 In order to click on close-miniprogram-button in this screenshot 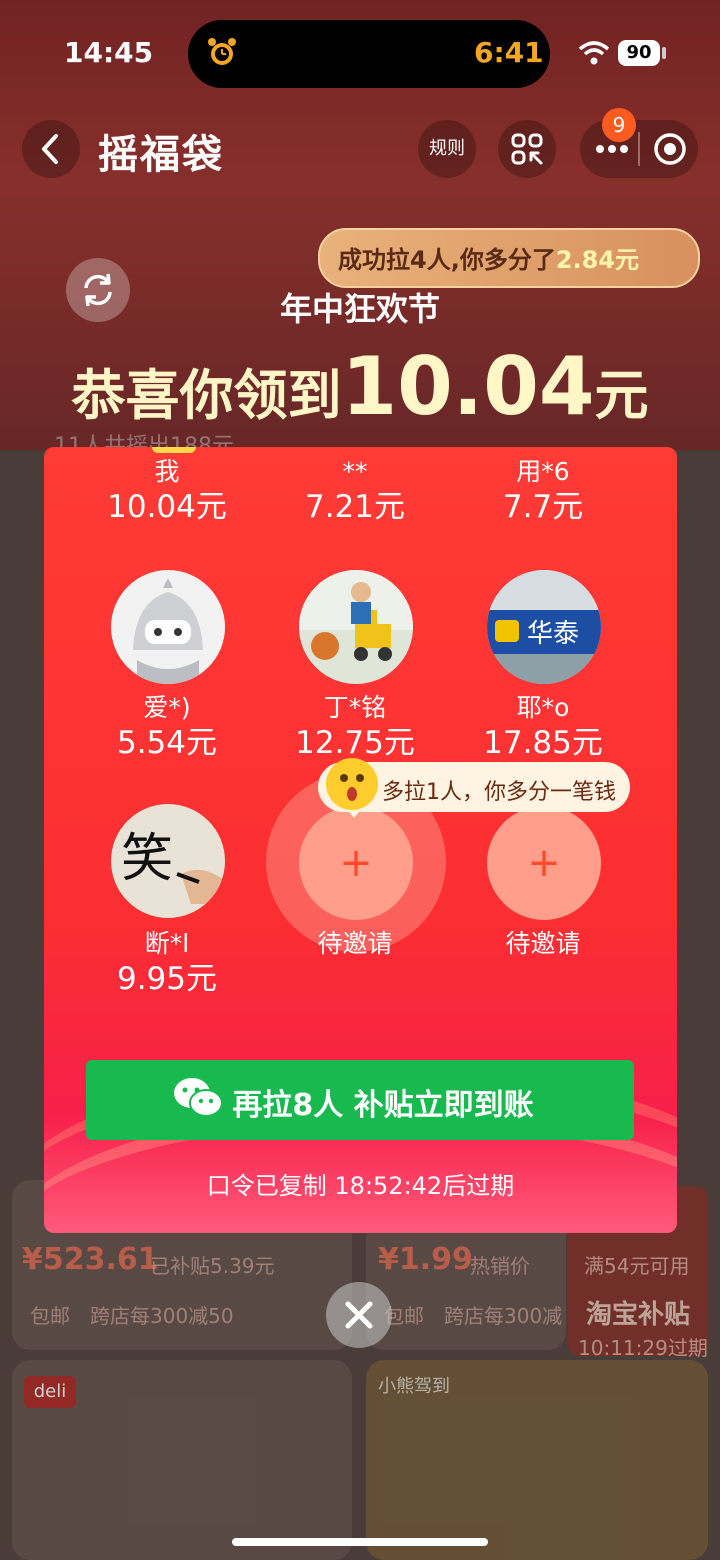, I will do `click(670, 149)`.